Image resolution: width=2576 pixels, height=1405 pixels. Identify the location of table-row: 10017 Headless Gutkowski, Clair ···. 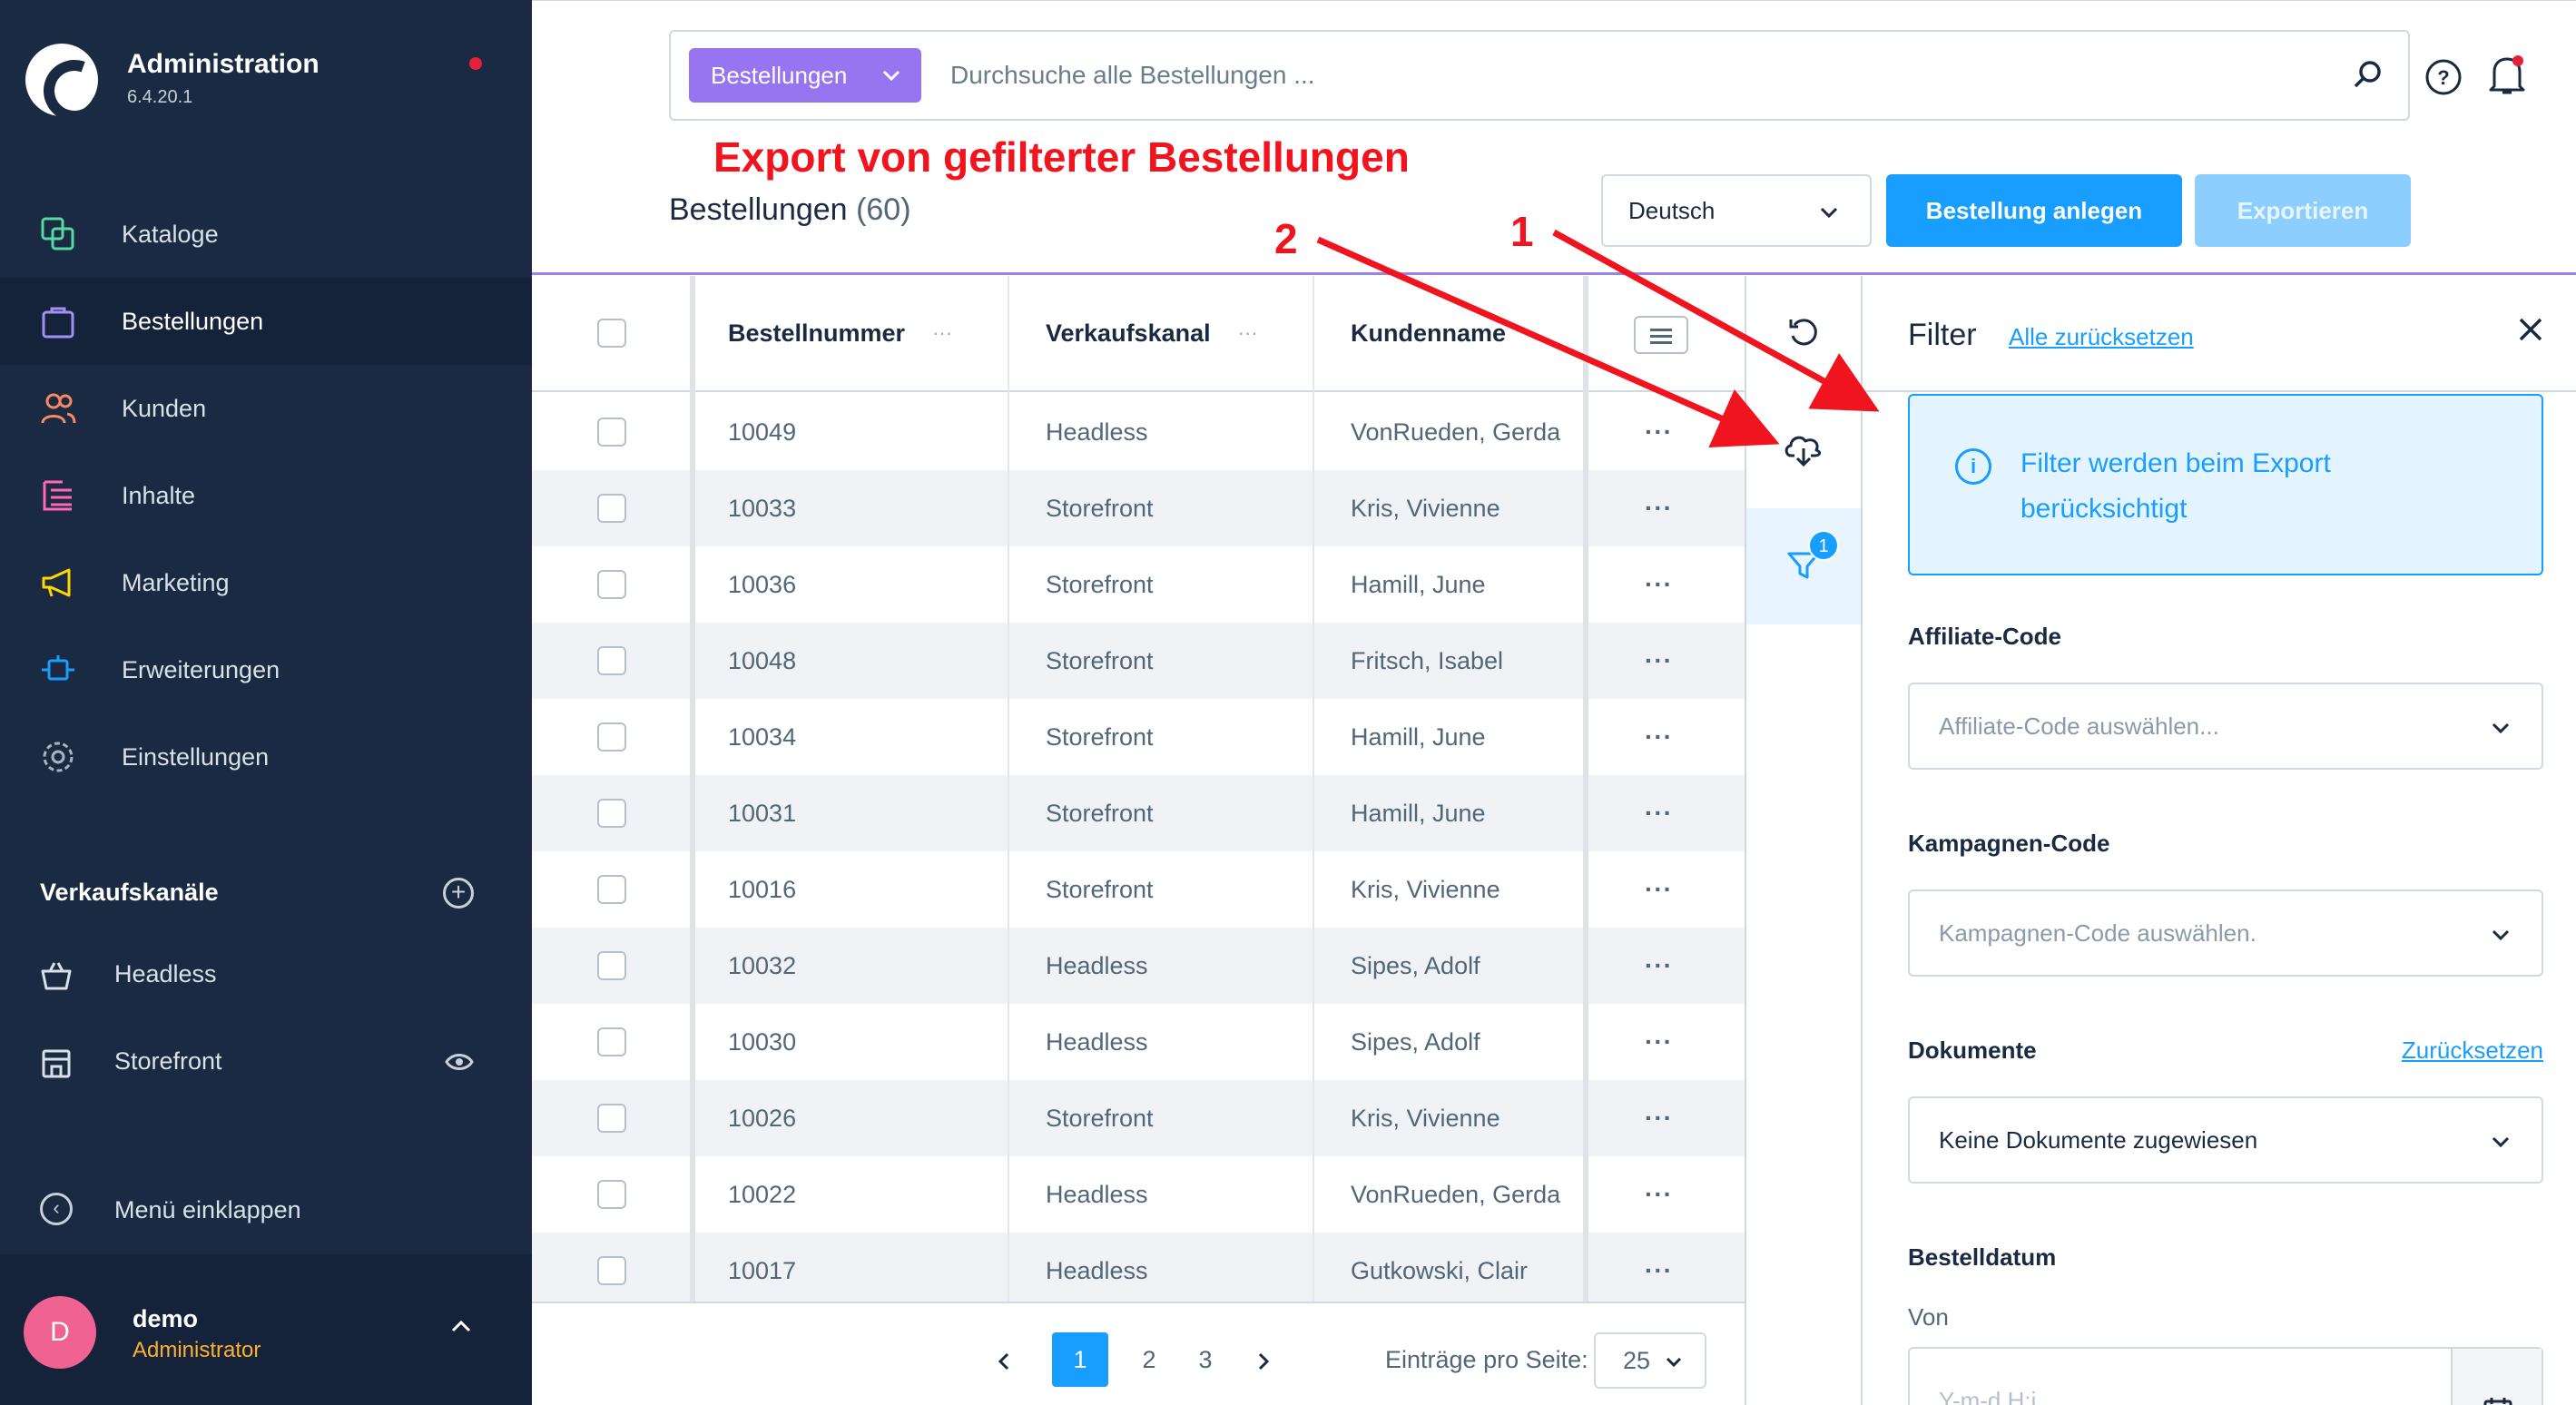
(1138, 1267).